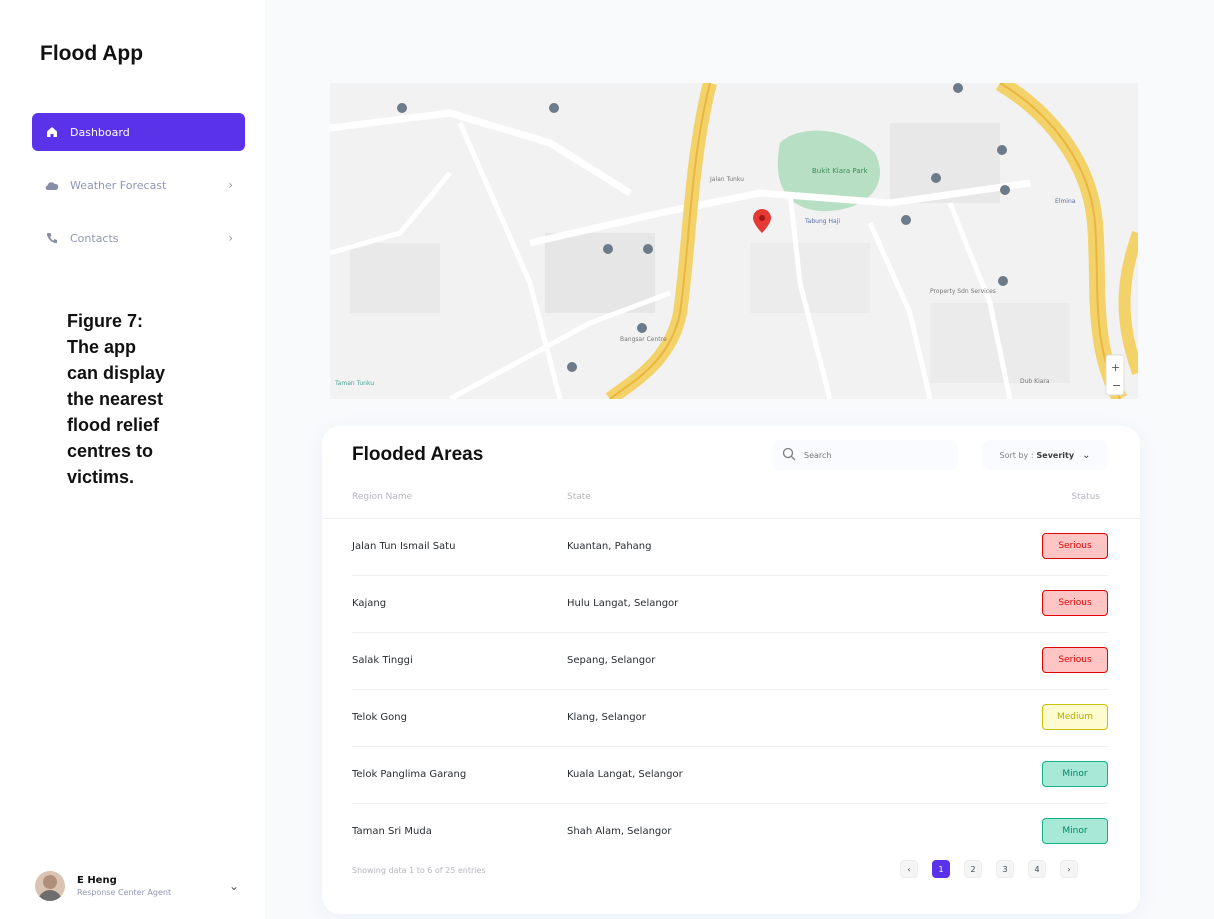  What do you see at coordinates (1085, 497) in the screenshot?
I see `column-header-status: Status` at bounding box center [1085, 497].